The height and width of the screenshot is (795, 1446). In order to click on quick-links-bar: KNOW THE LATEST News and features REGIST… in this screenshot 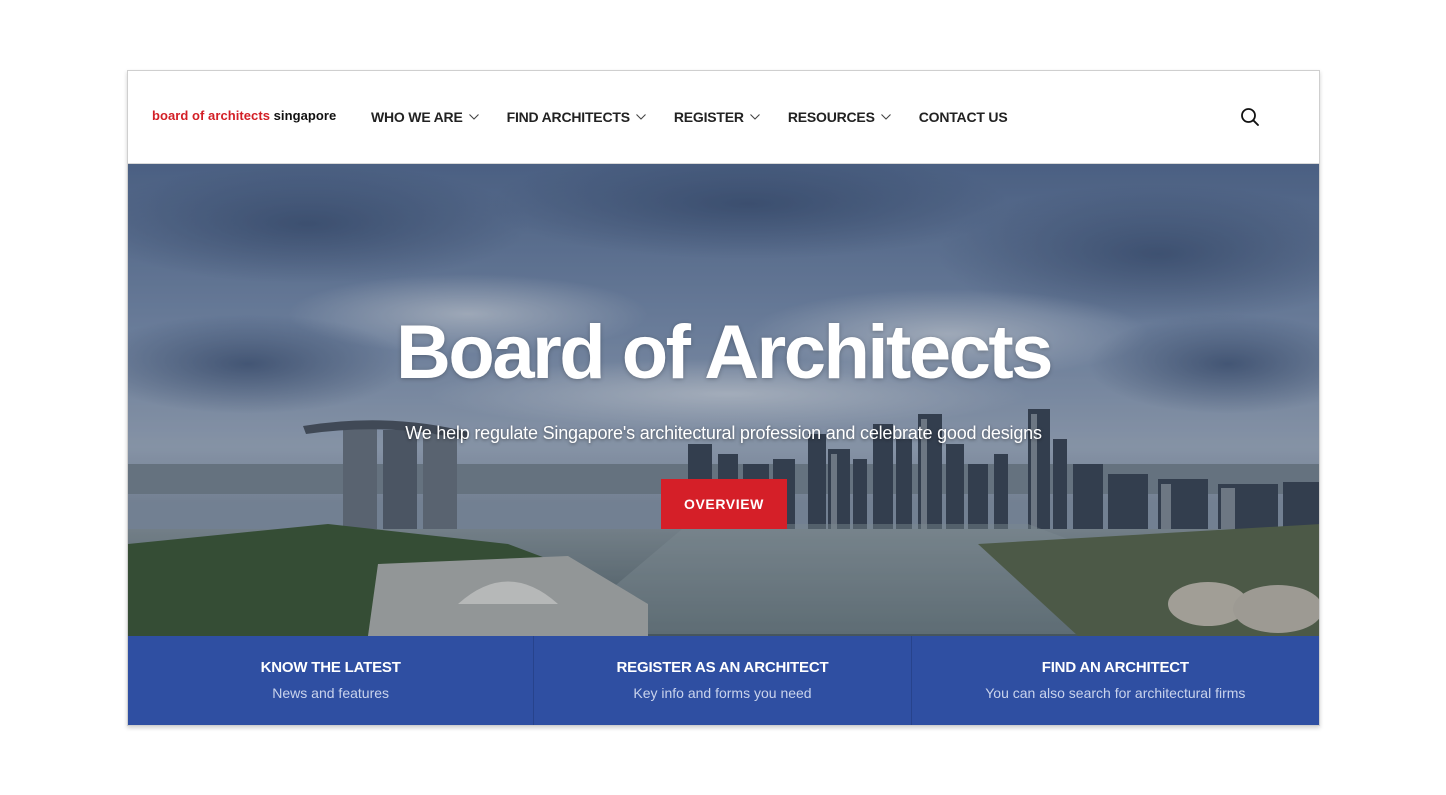, I will do `click(723, 680)`.